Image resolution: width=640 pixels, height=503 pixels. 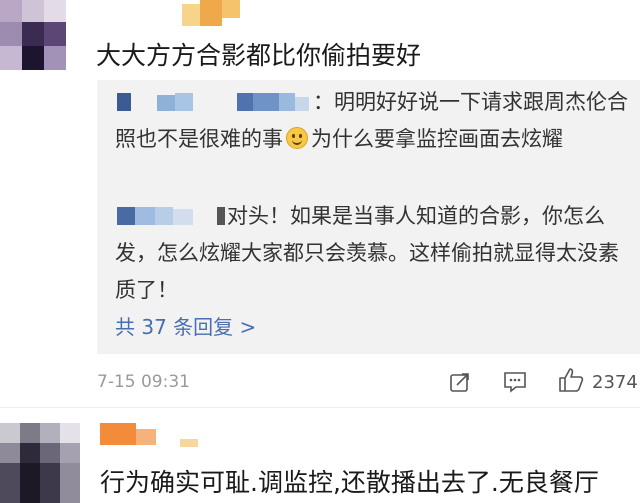 What do you see at coordinates (259, 55) in the screenshot?
I see `comment-text: 大大方方合影都比你偷拍要好` at bounding box center [259, 55].